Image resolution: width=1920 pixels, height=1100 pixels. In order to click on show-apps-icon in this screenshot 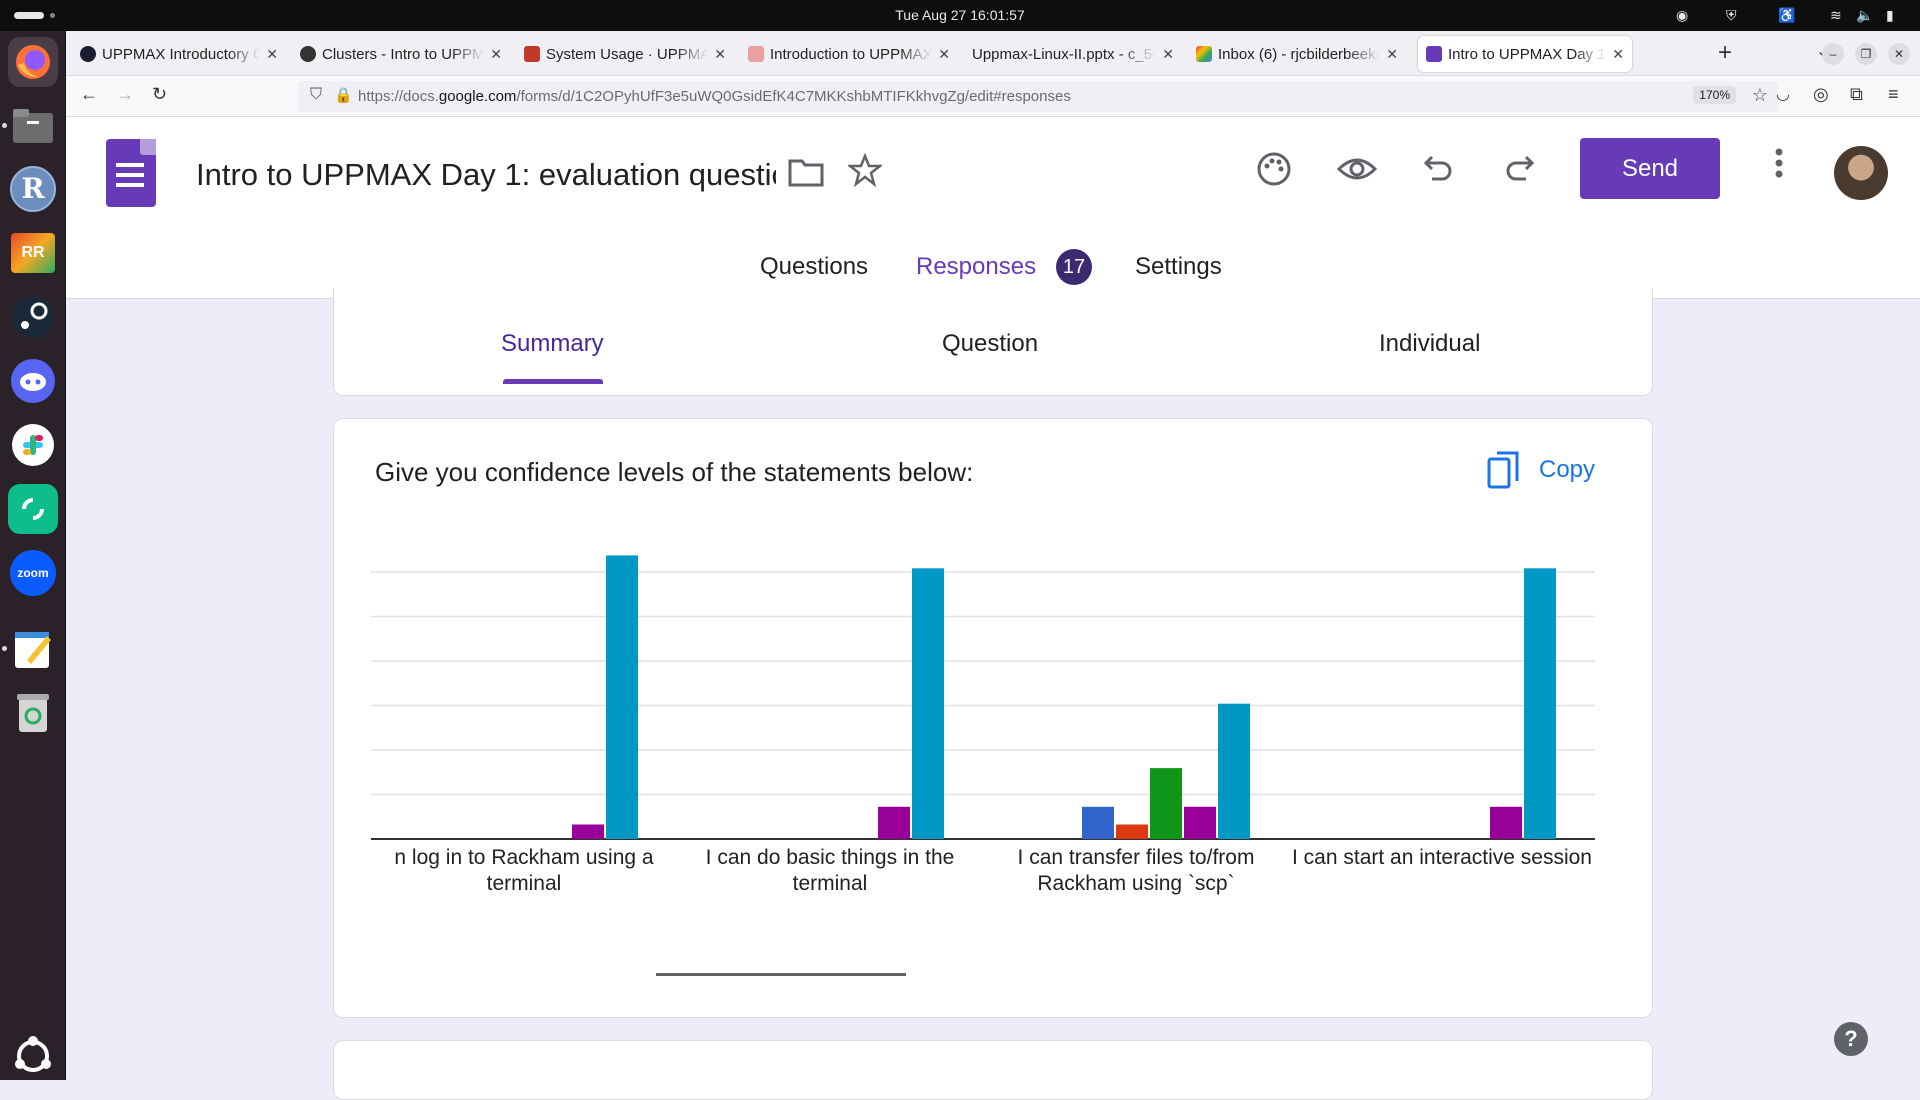, I will do `click(33, 1056)`.